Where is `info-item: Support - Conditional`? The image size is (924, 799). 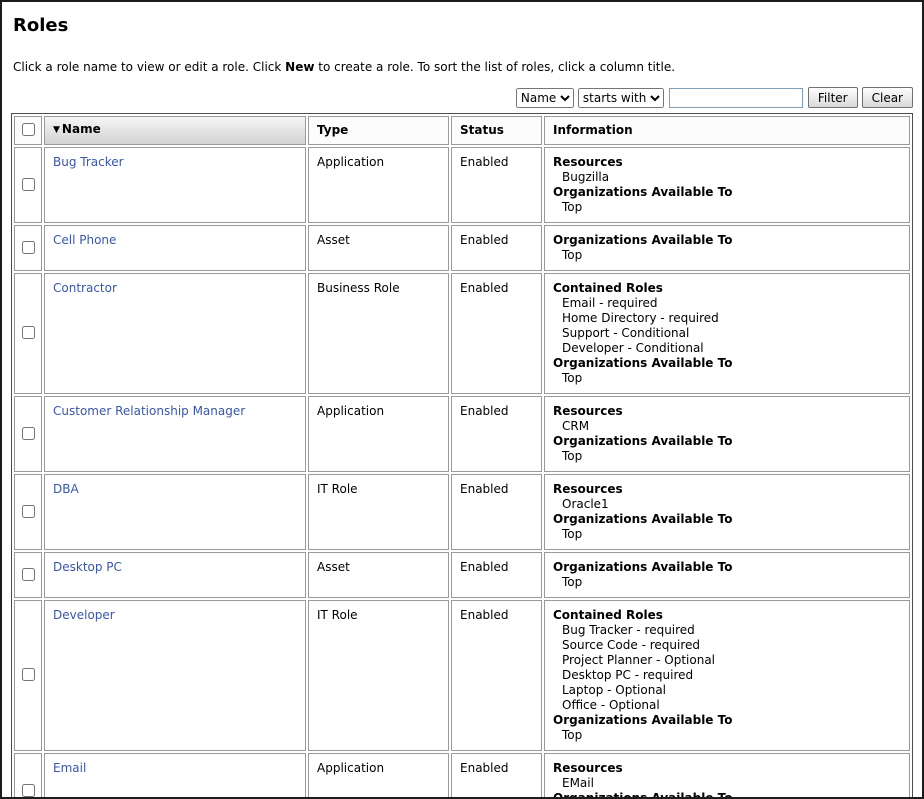 info-item: Support - Conditional is located at coordinates (626, 333).